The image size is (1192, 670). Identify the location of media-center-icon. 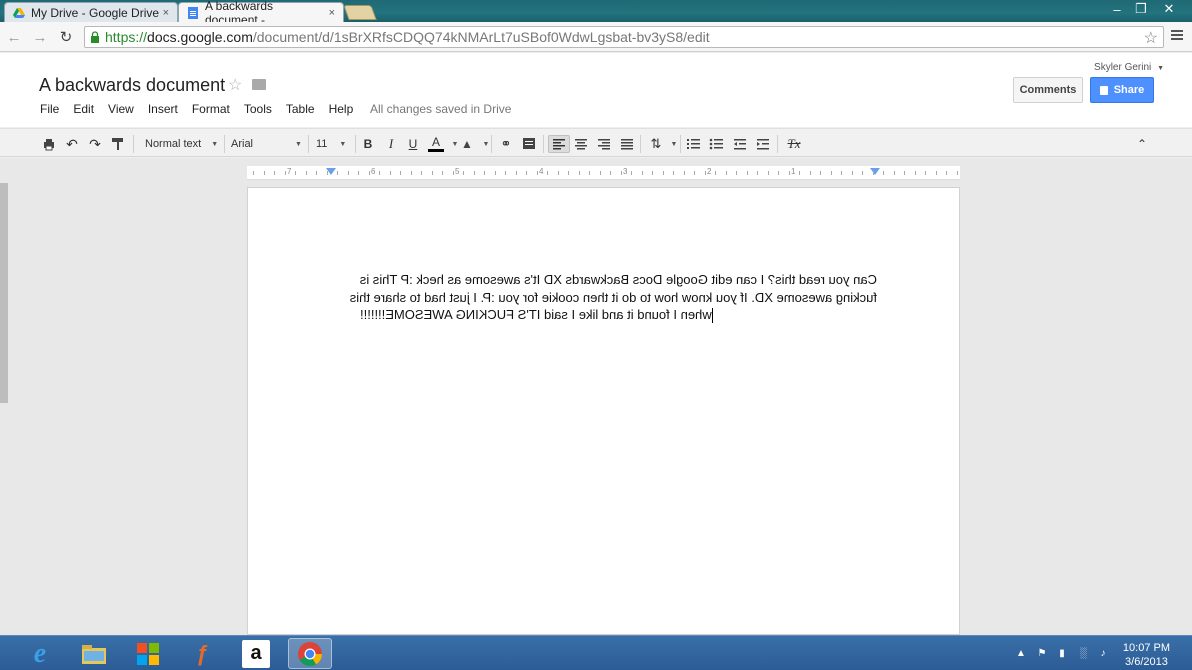
(148, 653).